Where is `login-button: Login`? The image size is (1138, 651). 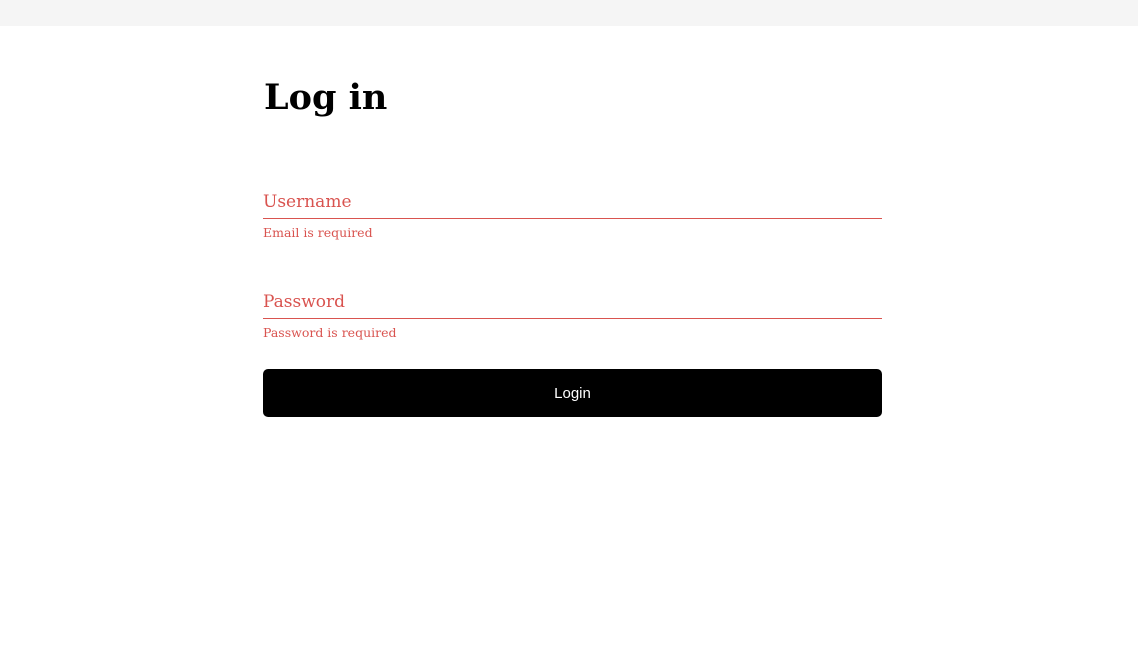
login-button: Login is located at coordinates (572, 393).